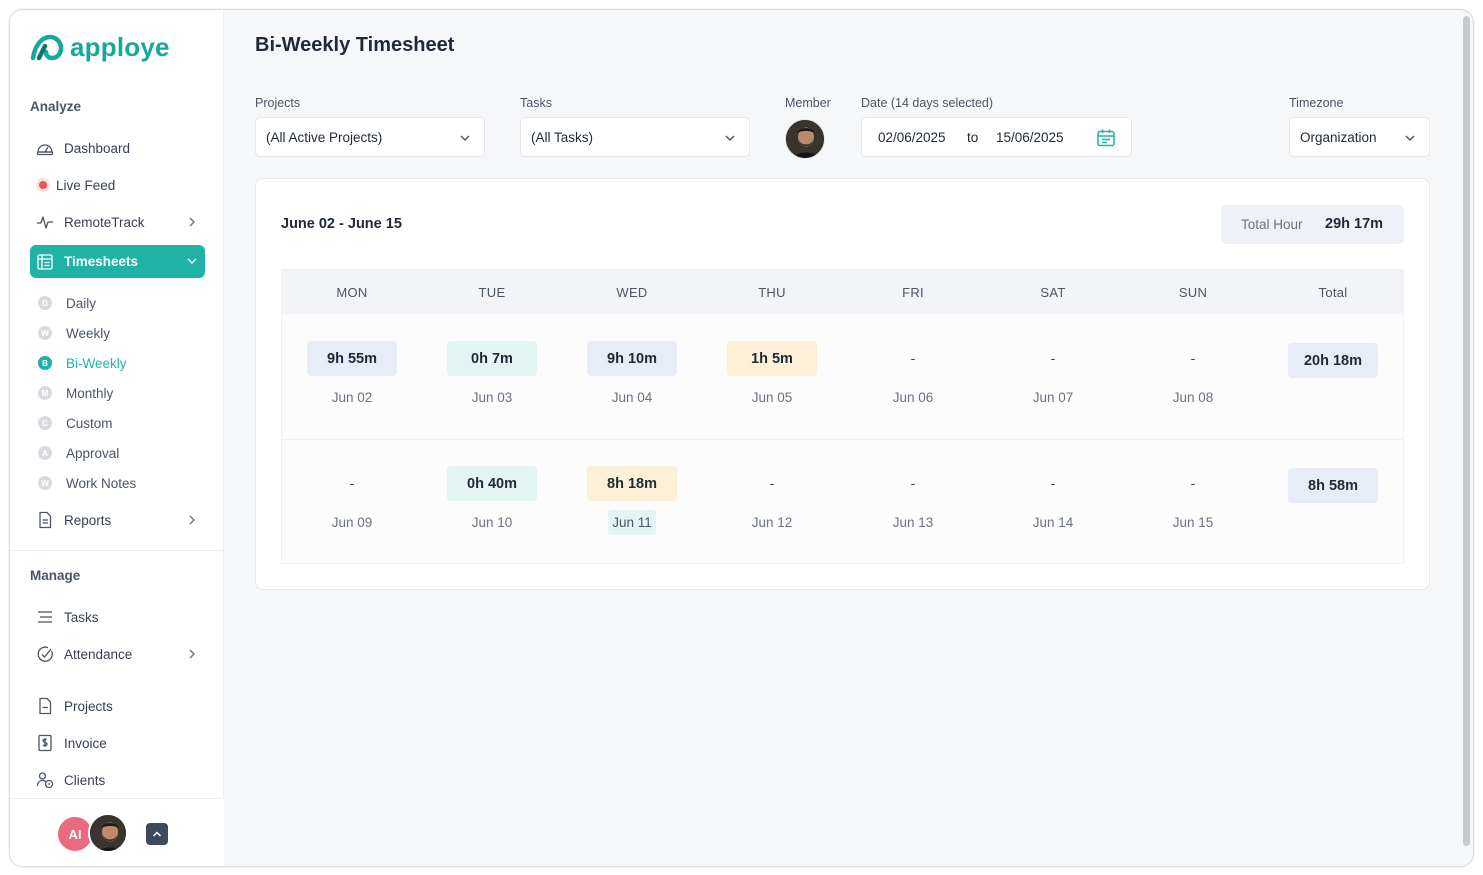 Image resolution: width=1483 pixels, height=875 pixels. Describe the element at coordinates (632, 483) in the screenshot. I see `hours-pill: 8h 18m` at that location.